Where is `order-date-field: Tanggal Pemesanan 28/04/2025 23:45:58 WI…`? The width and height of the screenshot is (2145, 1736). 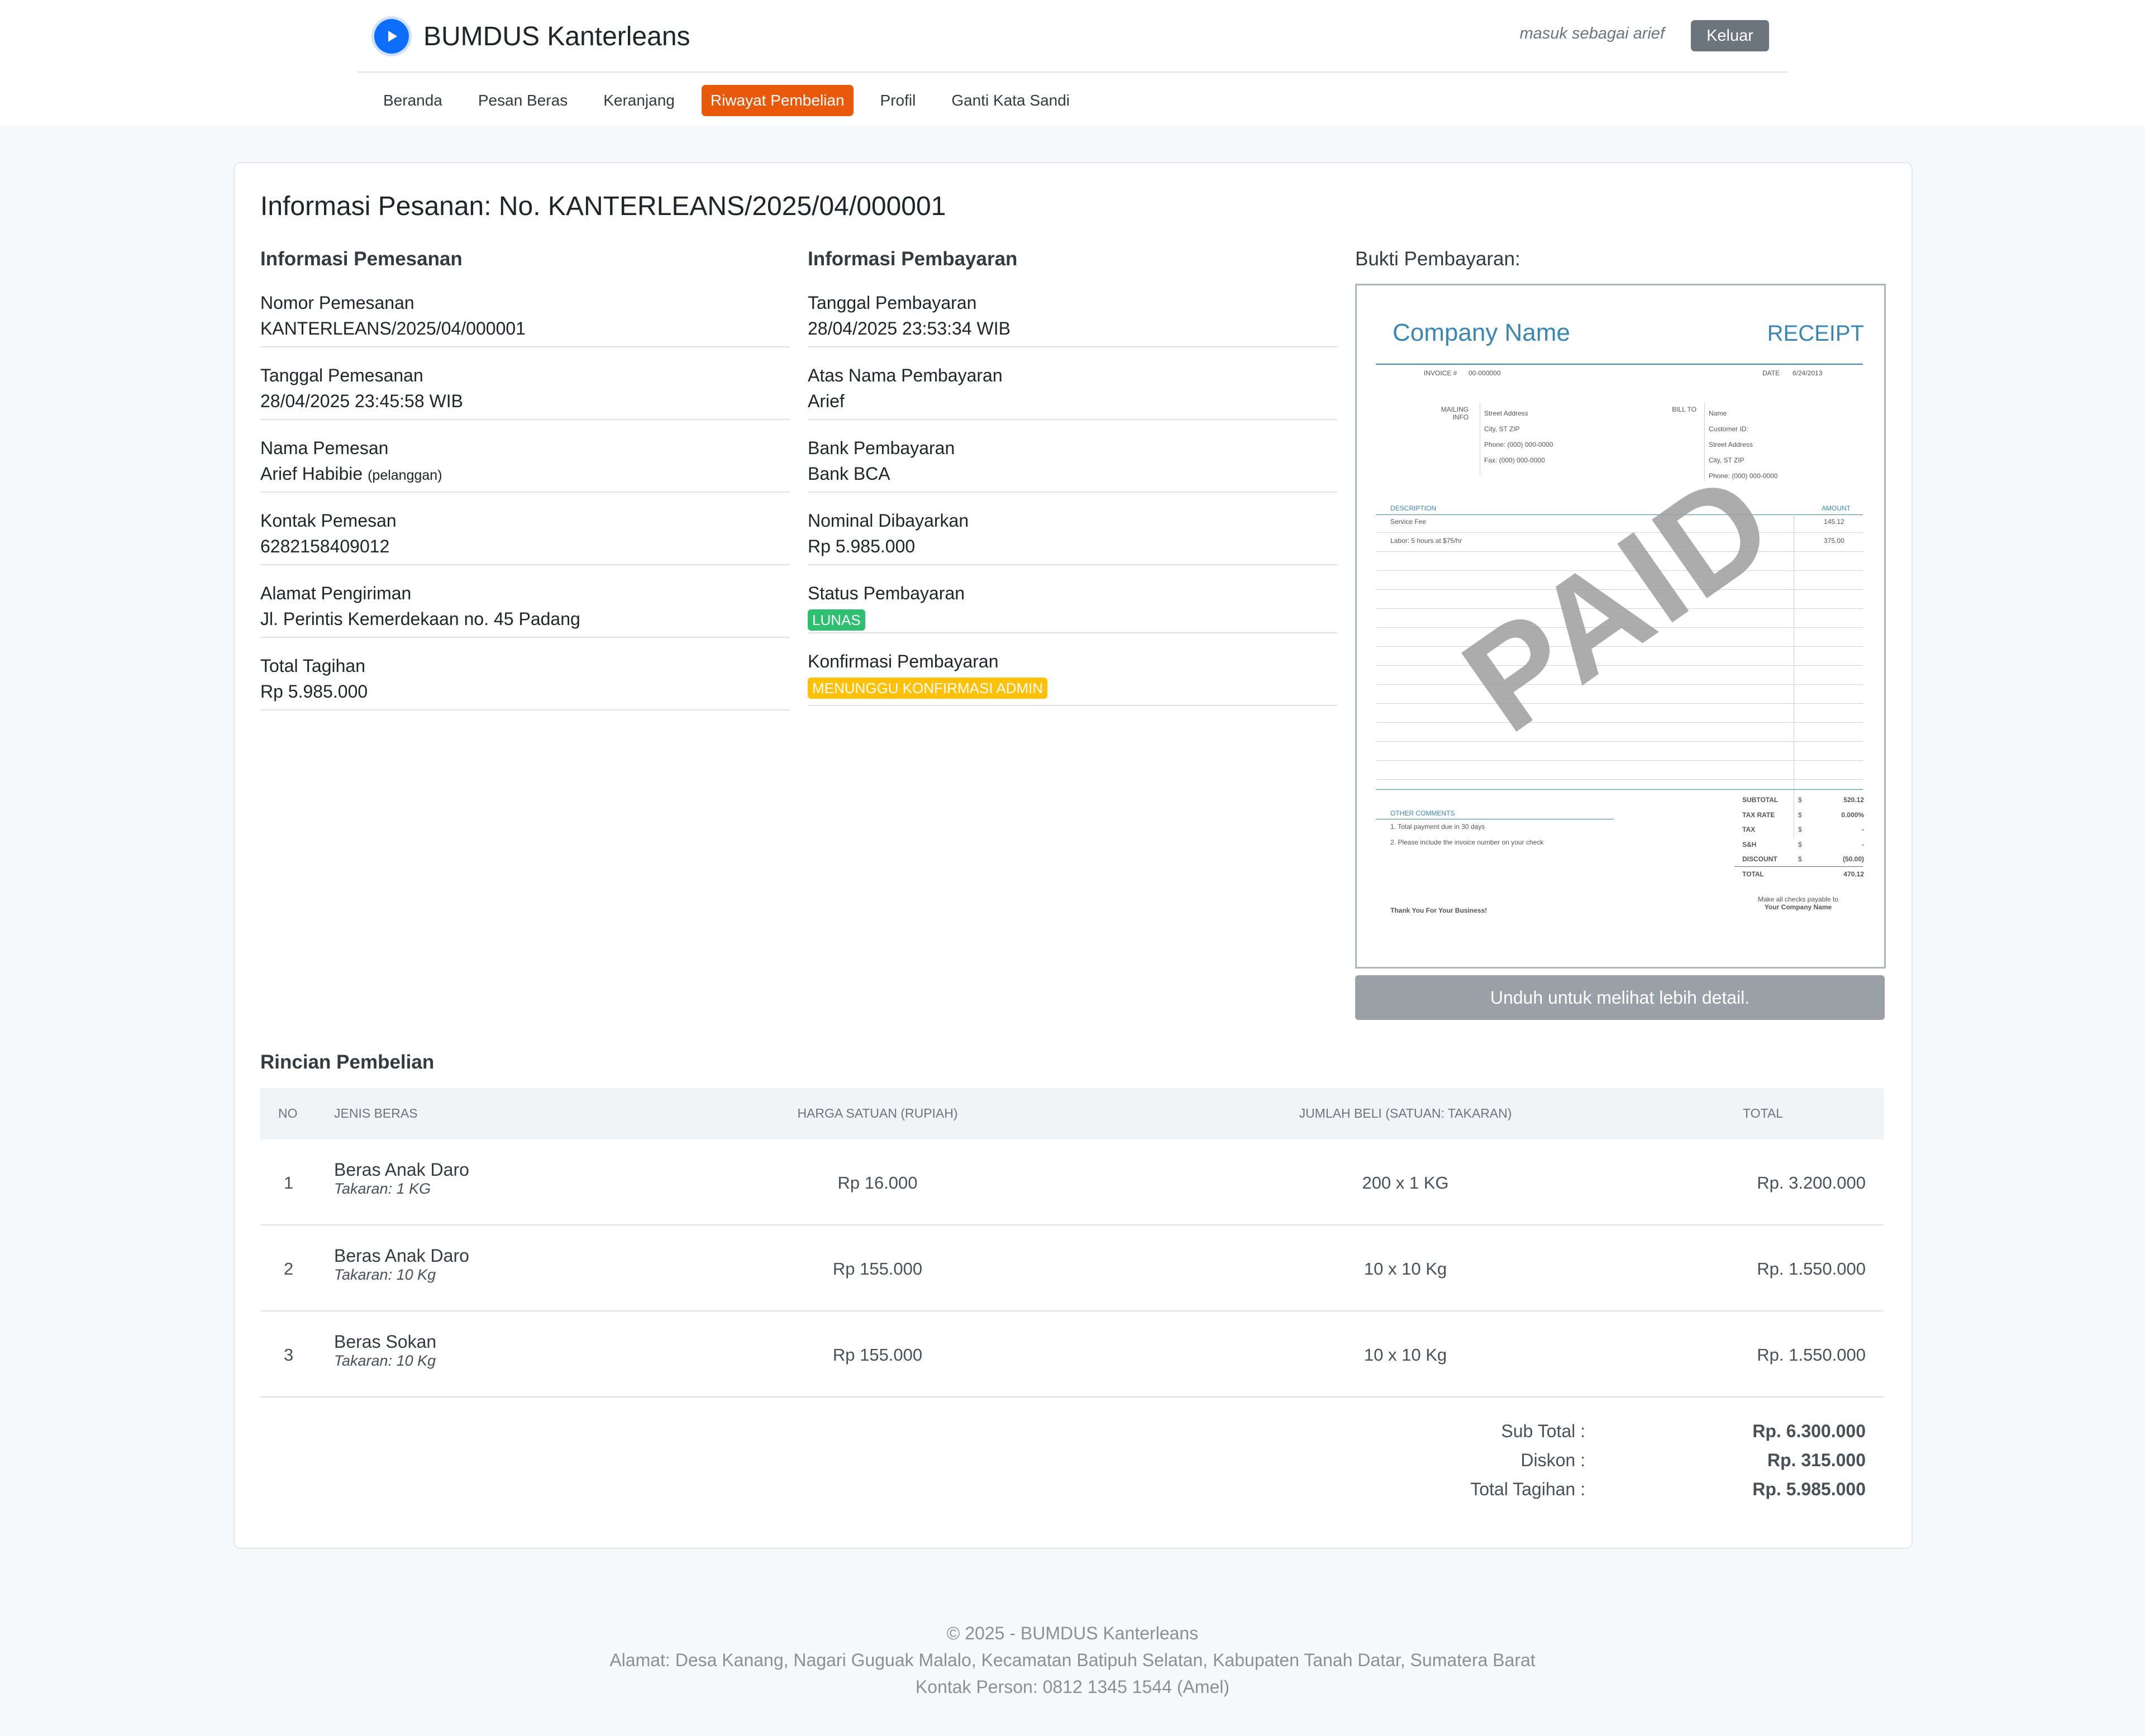 order-date-field: Tanggal Pemesanan 28/04/2025 23:45:58 WI… is located at coordinates (525, 391).